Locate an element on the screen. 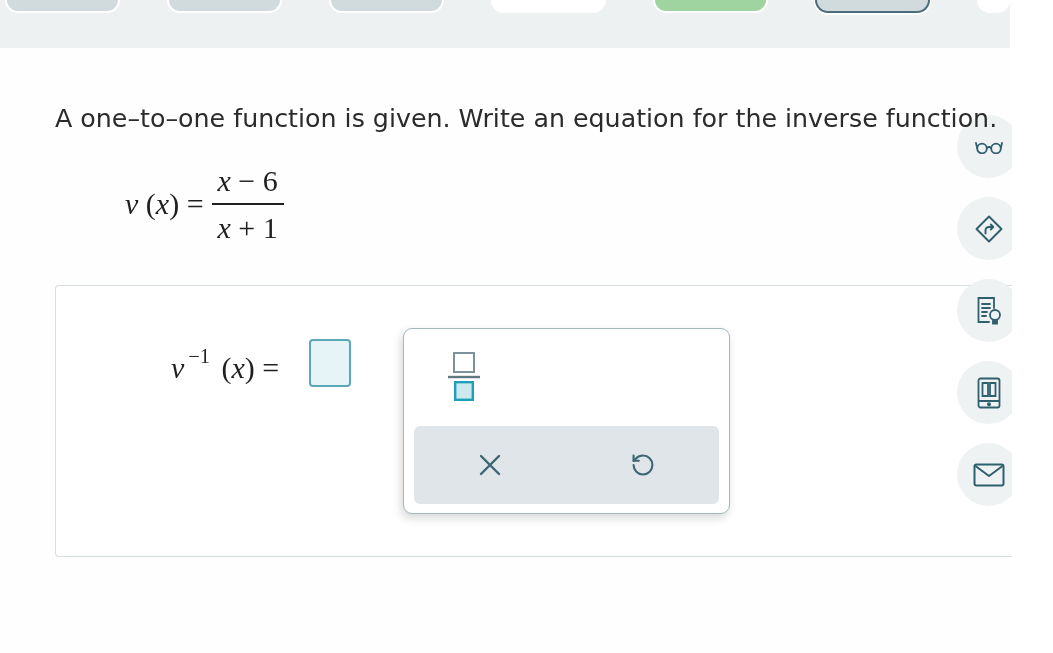  fraction-icon is located at coordinates (464, 376).